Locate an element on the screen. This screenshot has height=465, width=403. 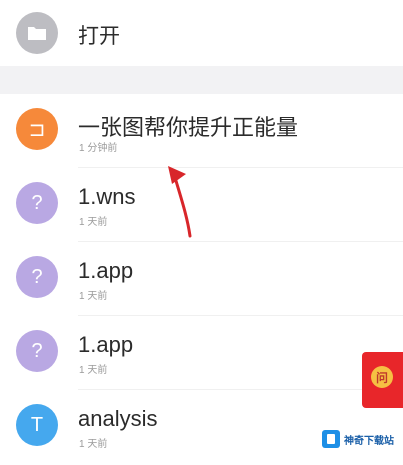
folder-icon is located at coordinates (37, 33).